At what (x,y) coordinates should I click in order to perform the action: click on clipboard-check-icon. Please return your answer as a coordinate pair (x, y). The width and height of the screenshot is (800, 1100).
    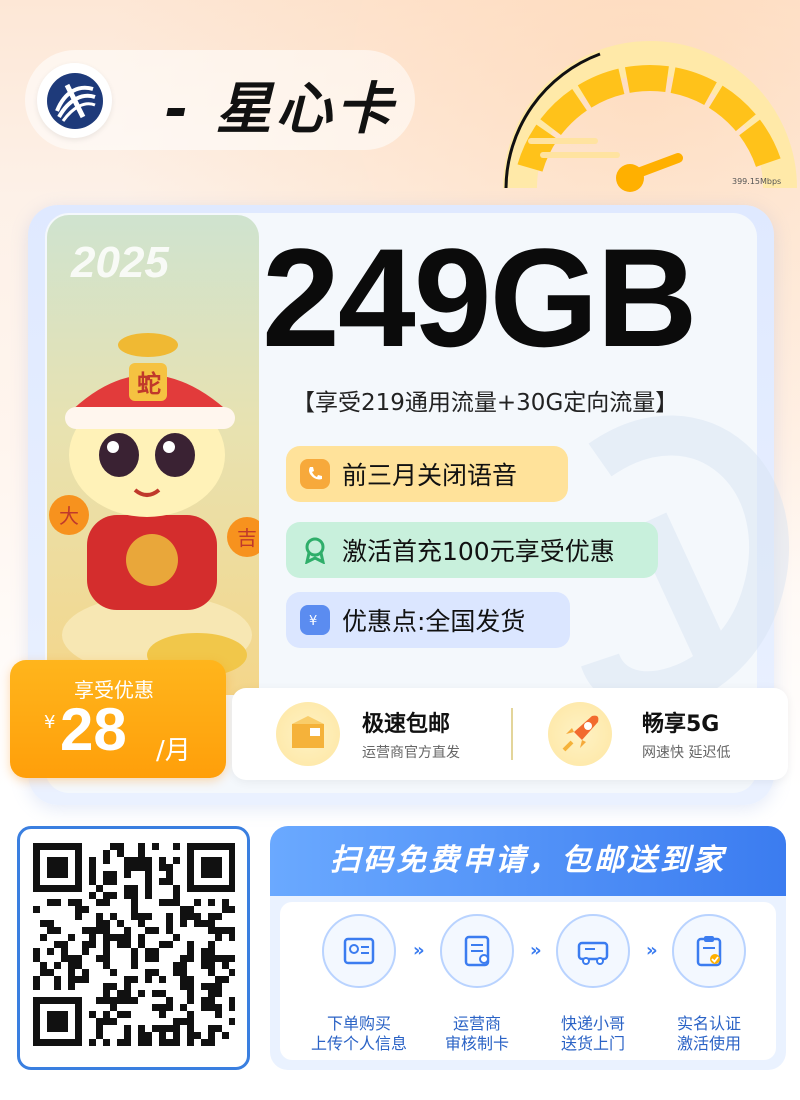
    Looking at the image, I should click on (709, 951).